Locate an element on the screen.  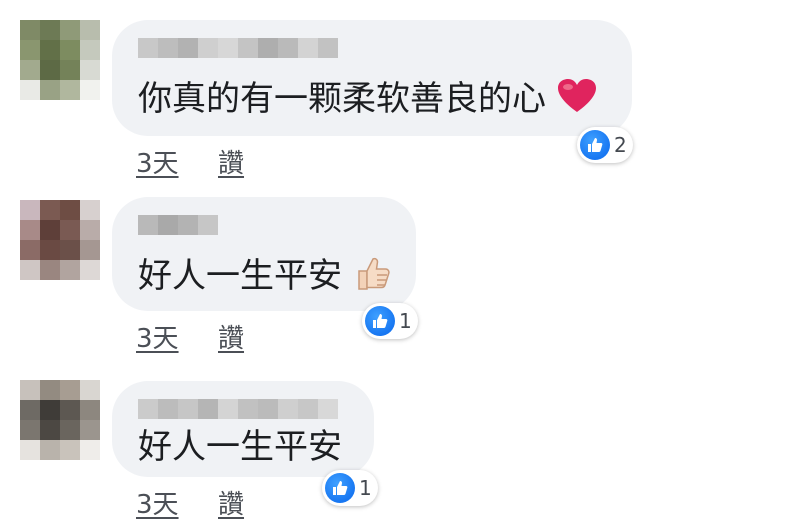
comment-bubble: 你真的有一颗柔软善良的心 is located at coordinates (372, 78).